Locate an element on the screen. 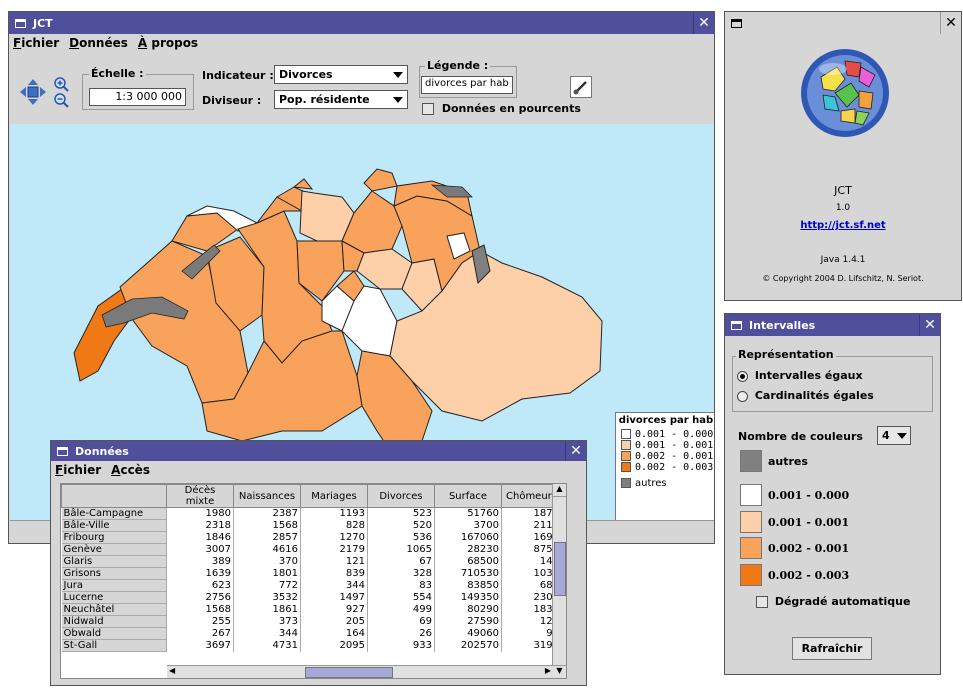 This screenshot has width=963, height=689. table-cell: 51760 is located at coordinates (468, 513).